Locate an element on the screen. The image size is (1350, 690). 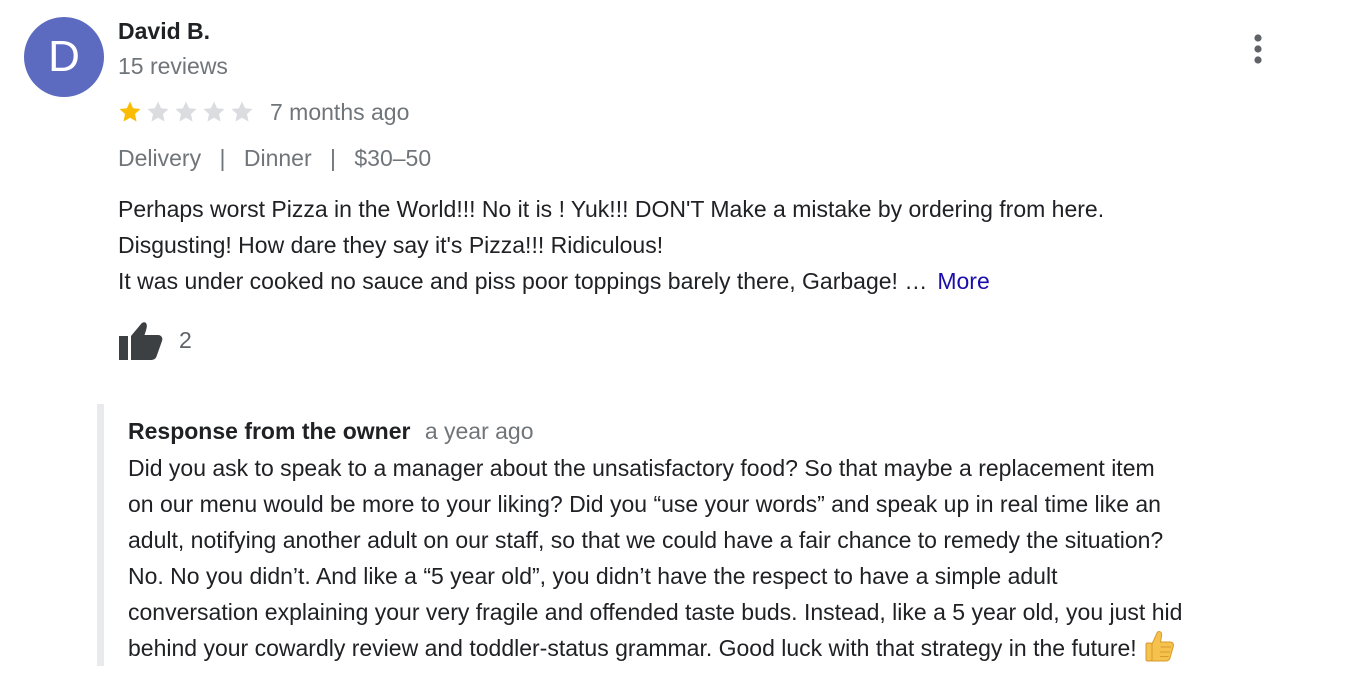
tag-delivery: Delivery is located at coordinates (160, 158).